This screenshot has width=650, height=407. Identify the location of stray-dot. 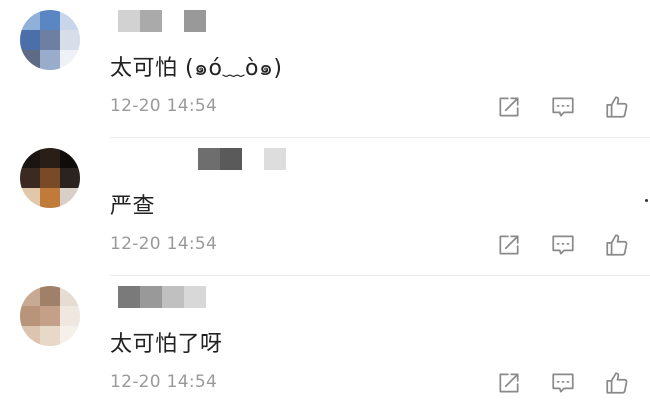
(646, 200).